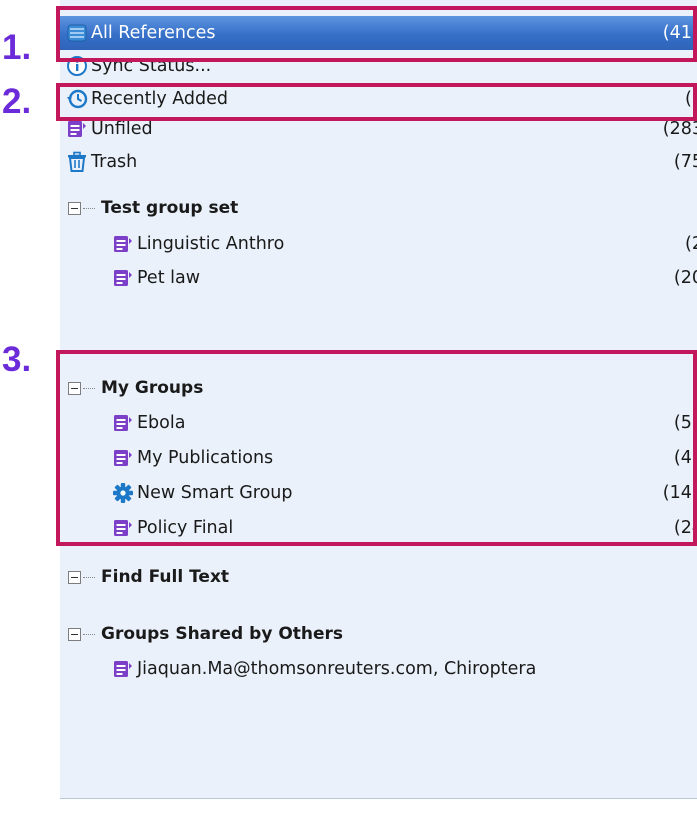  What do you see at coordinates (170, 208) in the screenshot?
I see `group-set-title: Test group set` at bounding box center [170, 208].